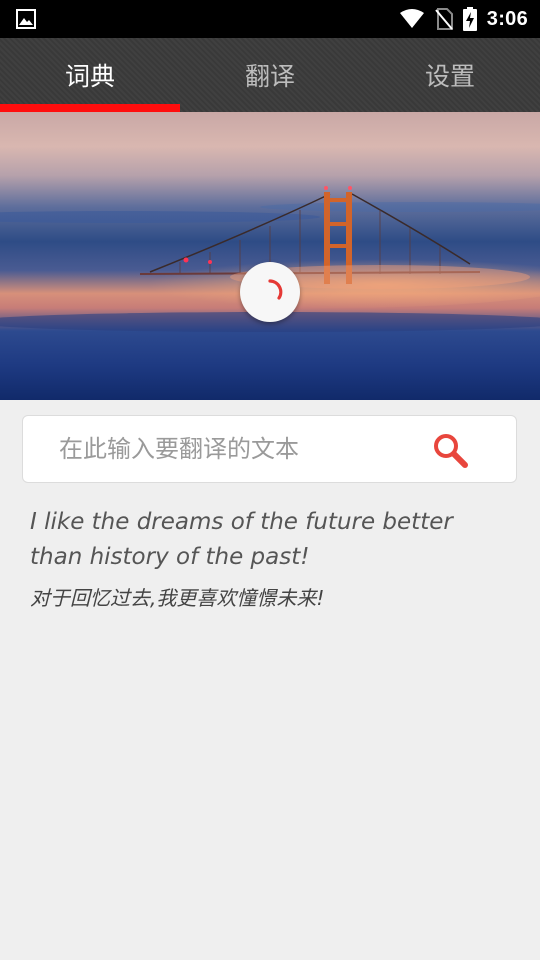 The width and height of the screenshot is (540, 960). What do you see at coordinates (26, 19) in the screenshot?
I see `gallery-icon` at bounding box center [26, 19].